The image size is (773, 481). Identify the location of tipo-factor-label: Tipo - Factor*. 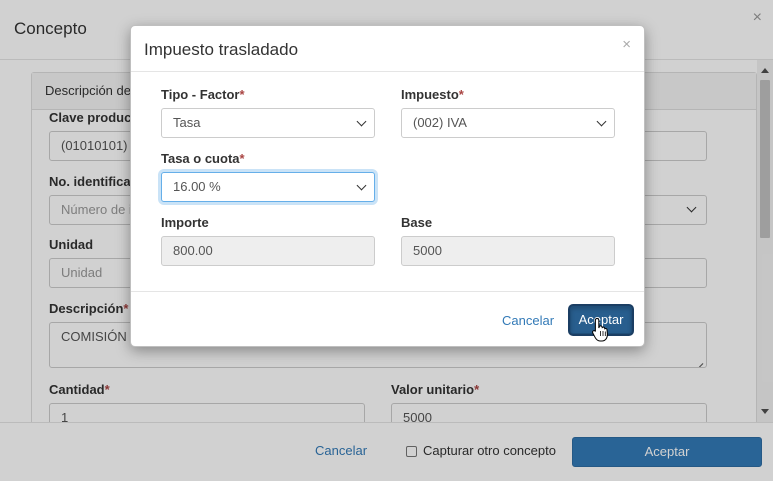
(203, 94).